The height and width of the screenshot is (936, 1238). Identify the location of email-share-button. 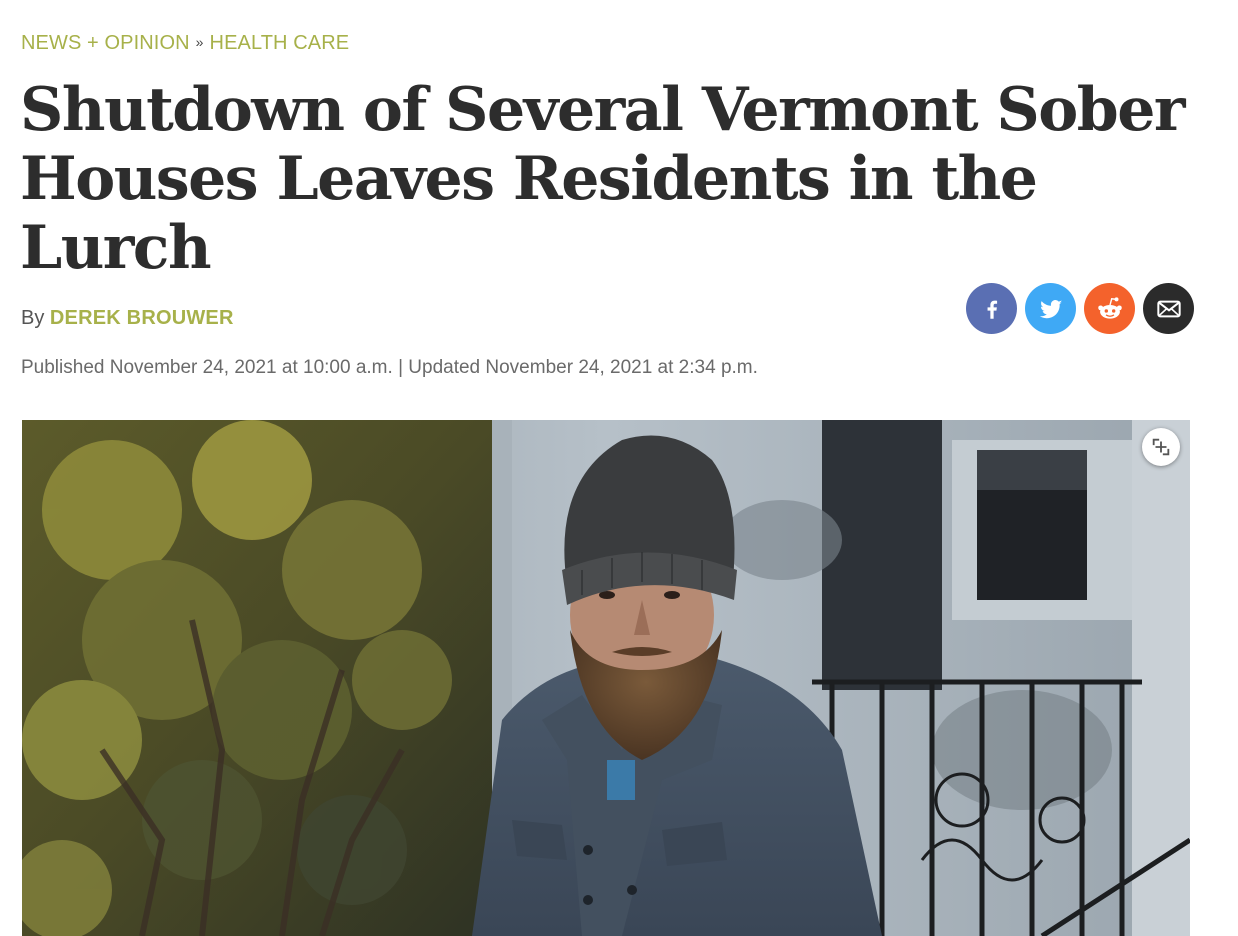
(1168, 308).